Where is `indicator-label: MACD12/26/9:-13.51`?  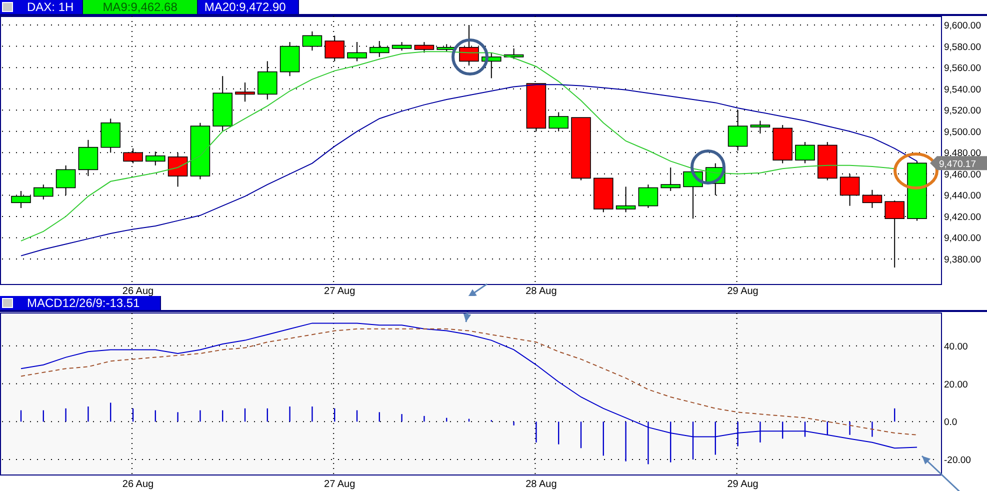 indicator-label: MACD12/26/9:-13.51 is located at coordinates (91, 303).